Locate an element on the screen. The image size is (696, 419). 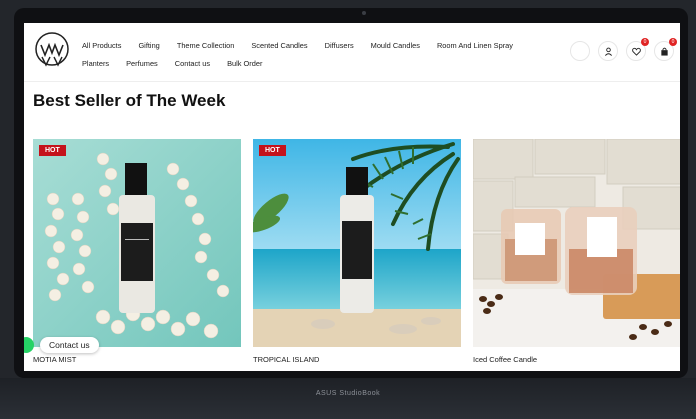
nav-planters: Planters is located at coordinates (95, 63).